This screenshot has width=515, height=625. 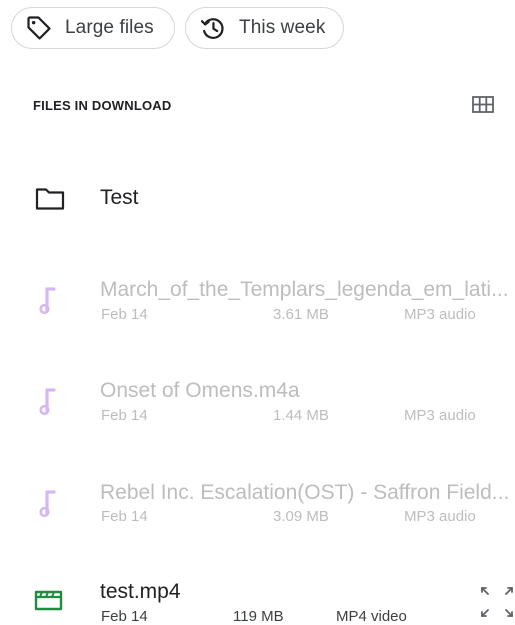 I want to click on history-icon, so click(x=213, y=28).